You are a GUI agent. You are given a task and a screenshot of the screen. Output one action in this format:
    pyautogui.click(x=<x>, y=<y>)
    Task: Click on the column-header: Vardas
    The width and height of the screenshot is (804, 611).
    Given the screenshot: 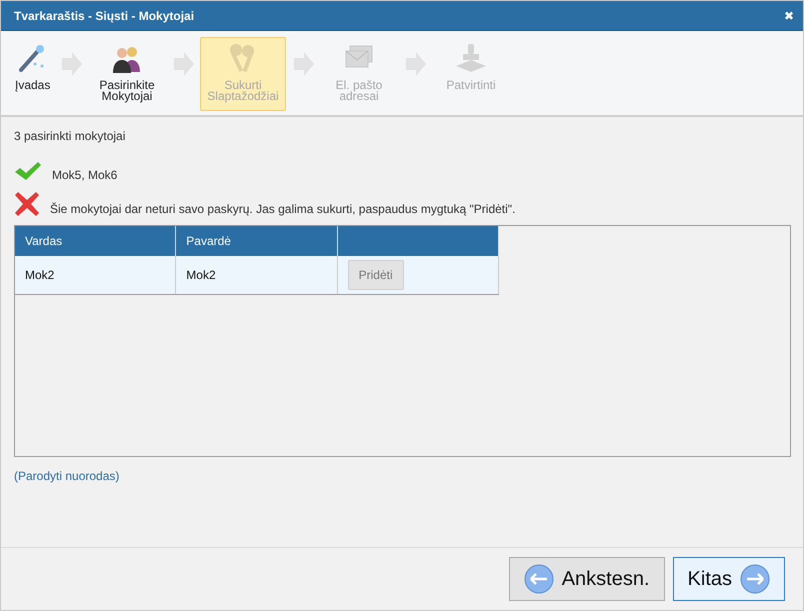 What is the action you would take?
    pyautogui.click(x=95, y=241)
    